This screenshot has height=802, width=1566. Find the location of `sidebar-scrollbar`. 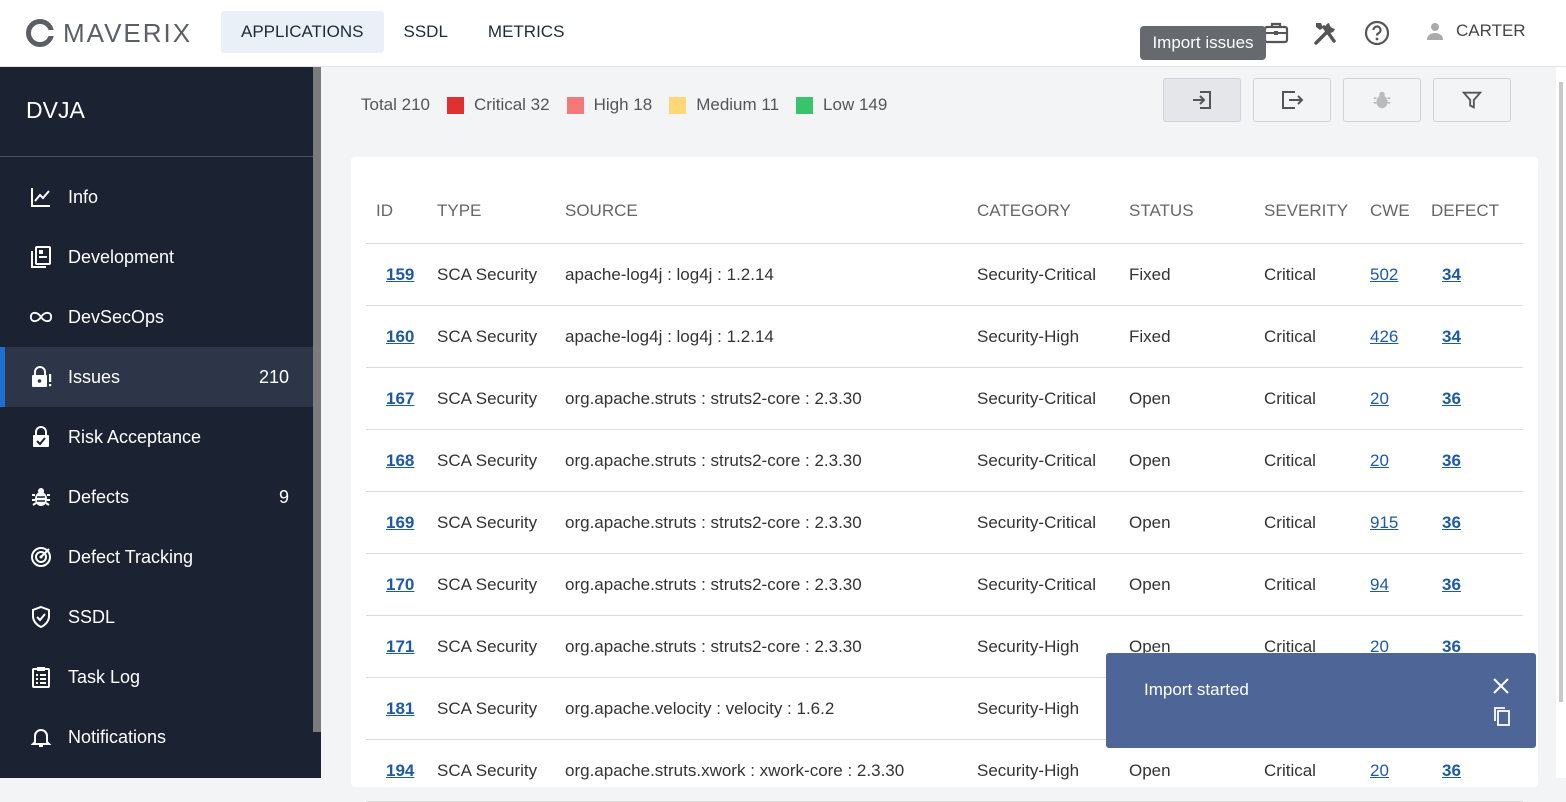

sidebar-scrollbar is located at coordinates (317, 399).